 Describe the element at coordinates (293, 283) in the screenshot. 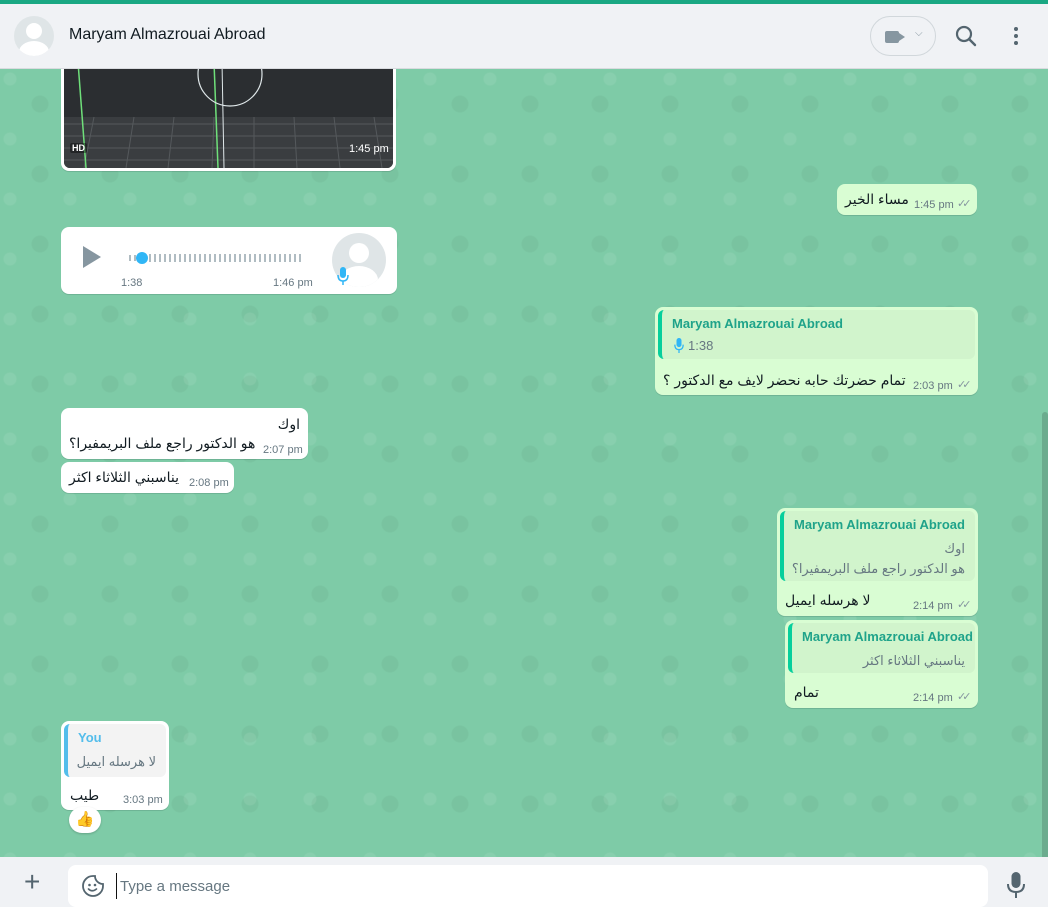

I see `message-time: 1:46 pm` at that location.